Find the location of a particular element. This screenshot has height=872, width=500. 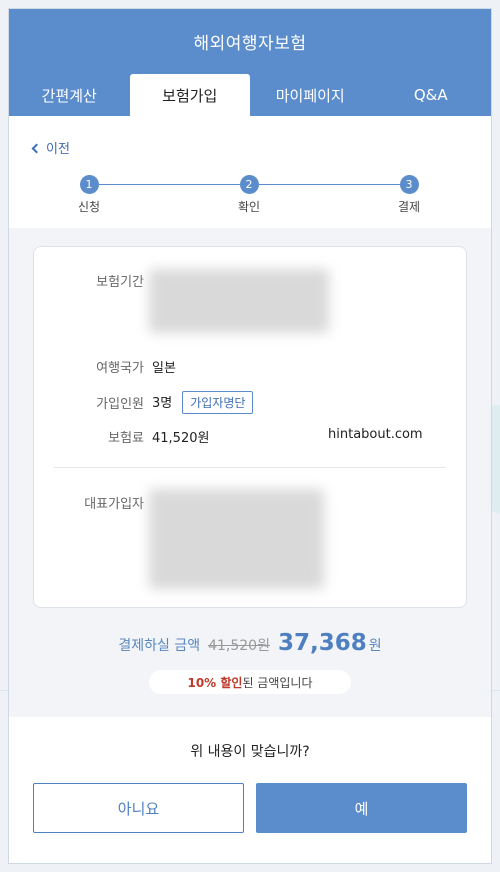

step-label: 신청 is located at coordinates (89, 207).